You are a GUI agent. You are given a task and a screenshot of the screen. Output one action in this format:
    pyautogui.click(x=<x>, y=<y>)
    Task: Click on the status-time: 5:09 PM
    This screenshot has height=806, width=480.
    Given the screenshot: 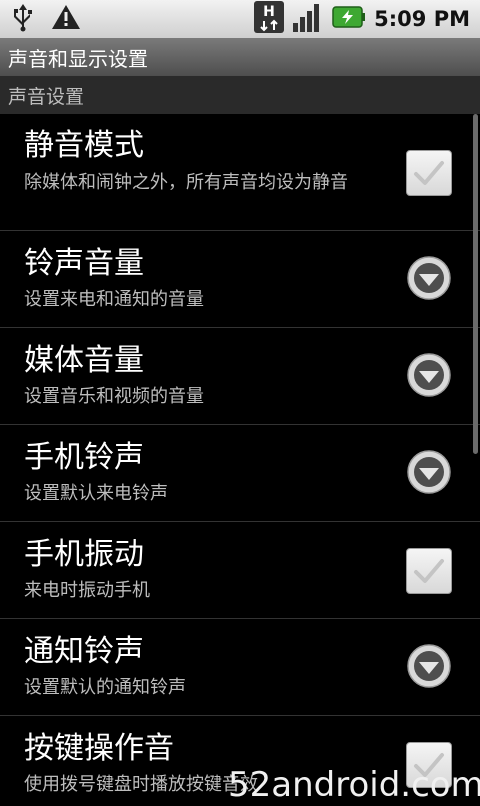 What is the action you would take?
    pyautogui.click(x=422, y=19)
    